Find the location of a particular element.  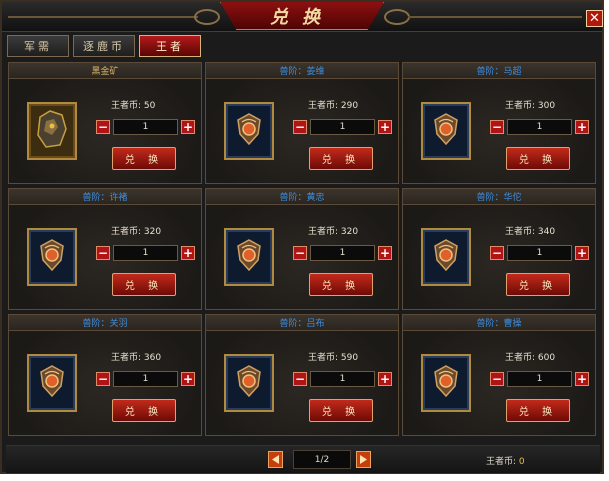

item-name: 兽阶：吕布 is located at coordinates (302, 324).